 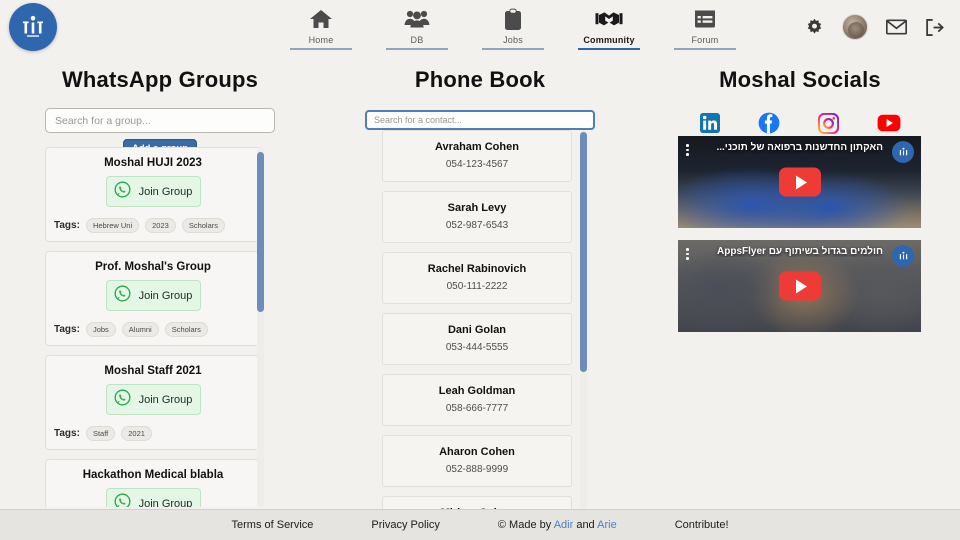 I want to click on contact-card: Dani Golan 053-444-5555, so click(x=477, y=339).